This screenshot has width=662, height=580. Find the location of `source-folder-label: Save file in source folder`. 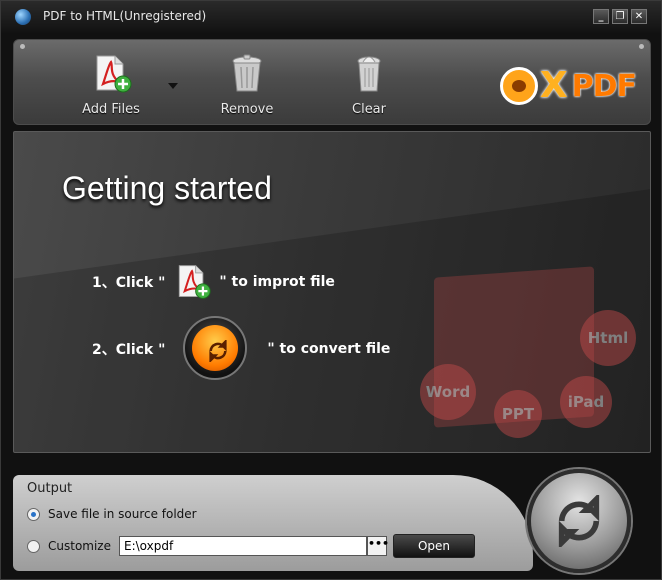

source-folder-label: Save file in source folder is located at coordinates (122, 514).